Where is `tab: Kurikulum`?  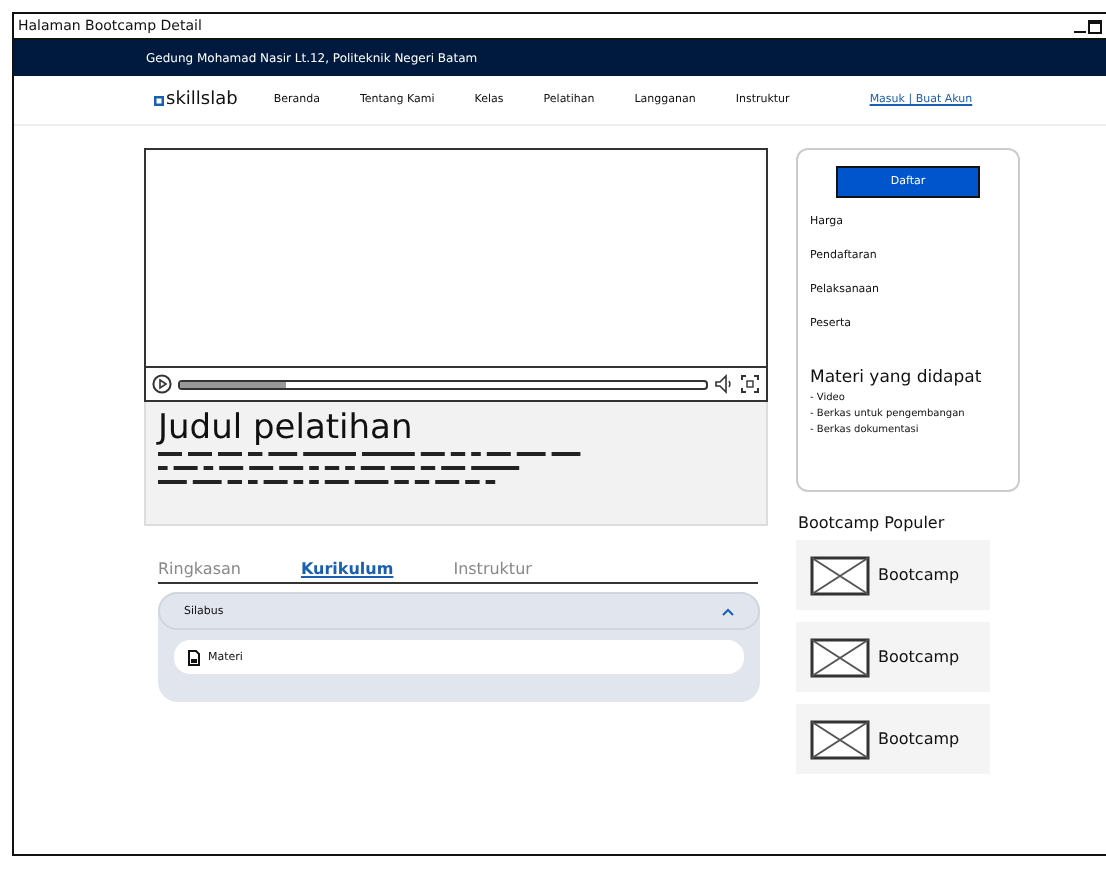 tab: Kurikulum is located at coordinates (347, 569).